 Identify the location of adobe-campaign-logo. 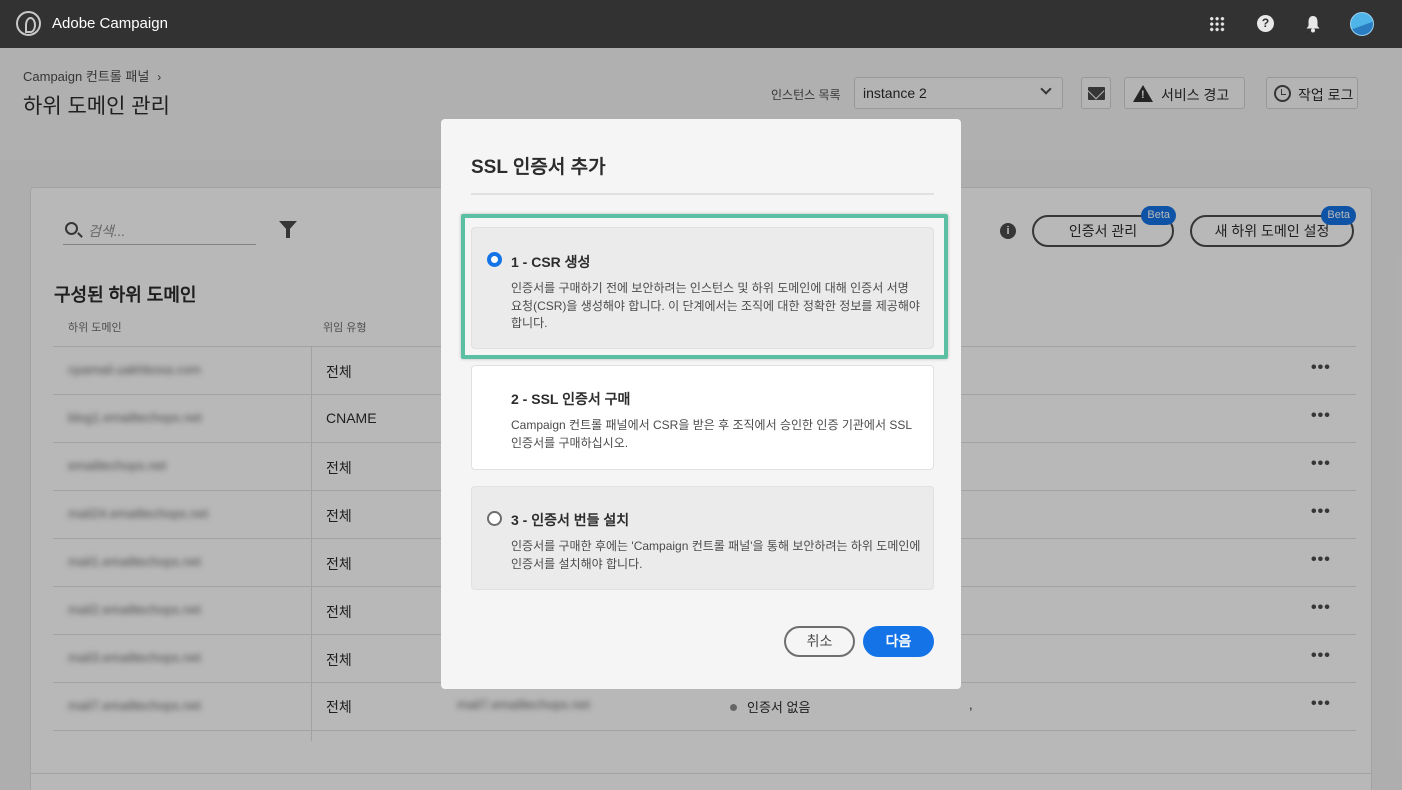
(28, 23).